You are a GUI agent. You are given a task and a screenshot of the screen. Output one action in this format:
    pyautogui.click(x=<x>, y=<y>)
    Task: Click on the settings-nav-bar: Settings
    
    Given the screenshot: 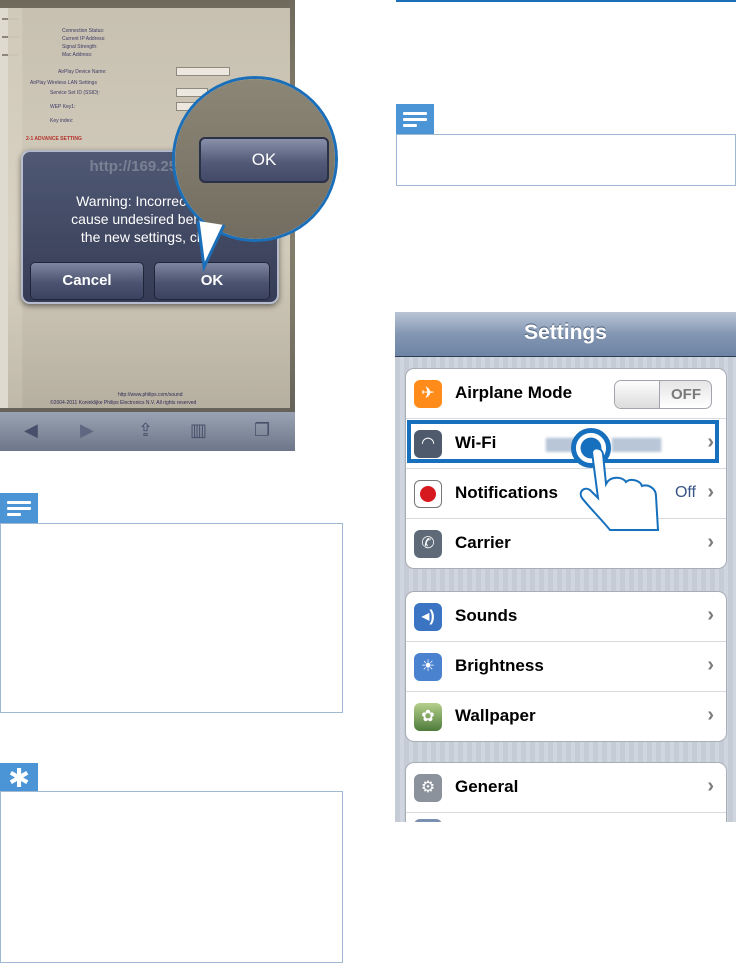 What is the action you would take?
    pyautogui.click(x=565, y=334)
    